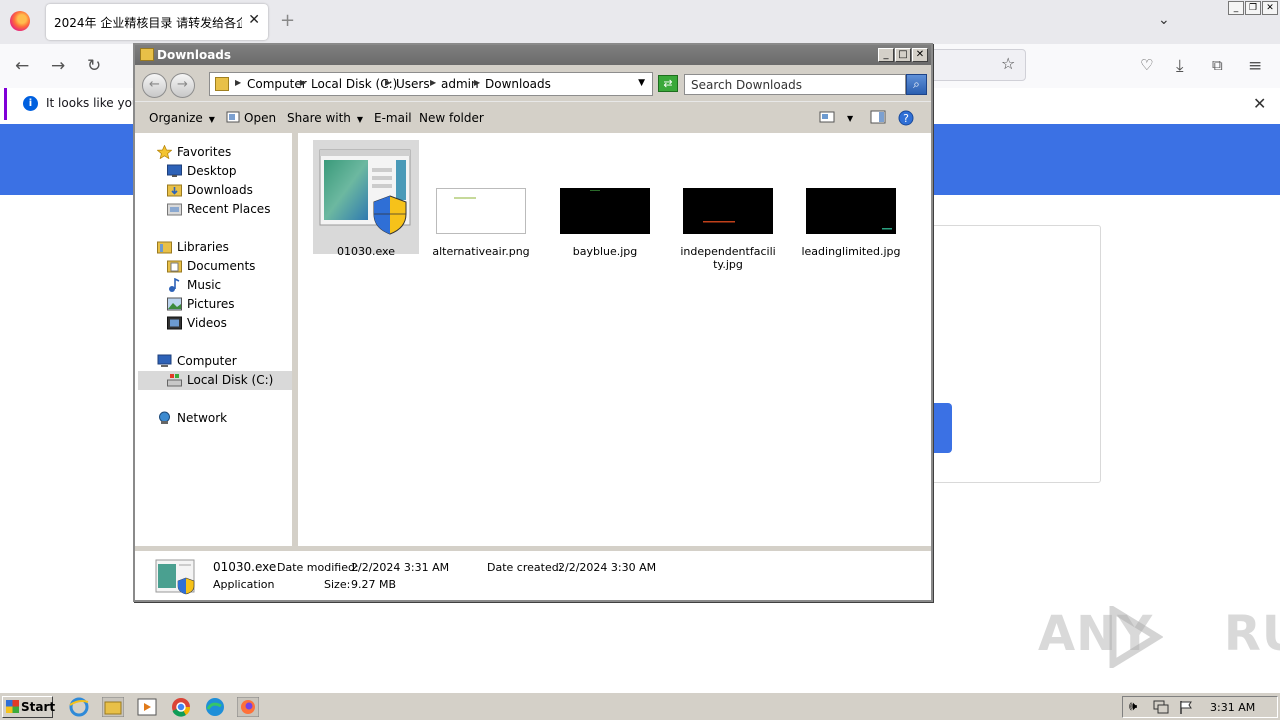 This screenshot has height=720, width=1280. Describe the element at coordinates (728, 205) in the screenshot. I see `file-item-independentfacility-jpg: independentfacility.jpg` at that location.